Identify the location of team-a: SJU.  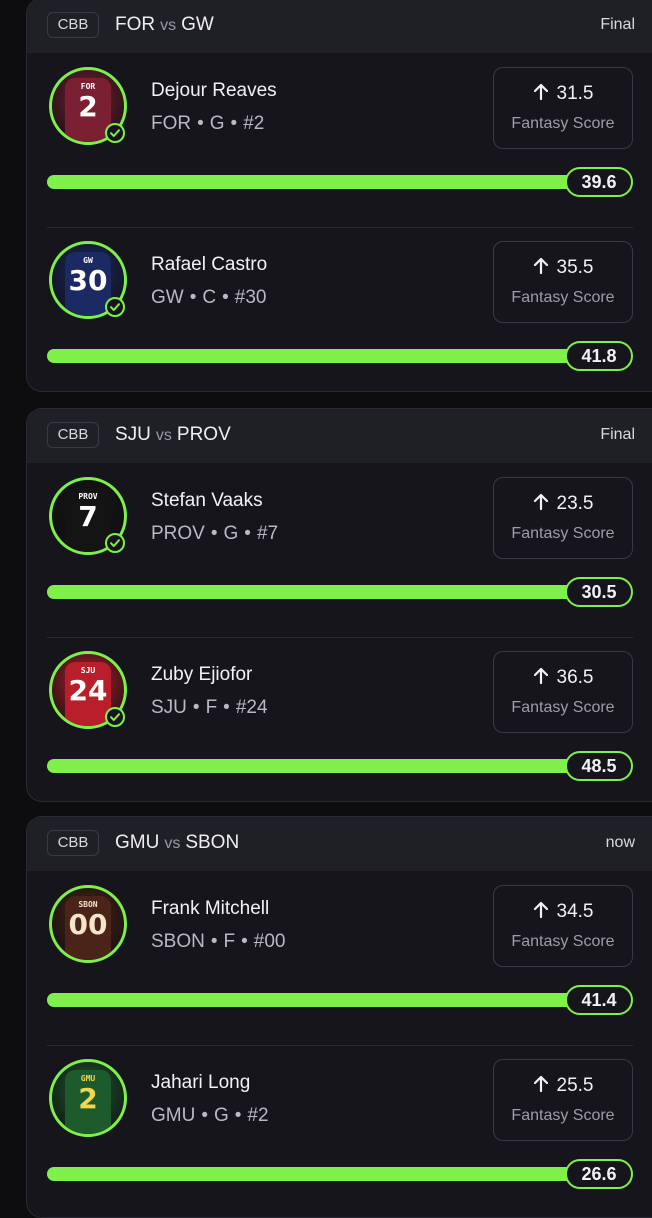
(133, 434).